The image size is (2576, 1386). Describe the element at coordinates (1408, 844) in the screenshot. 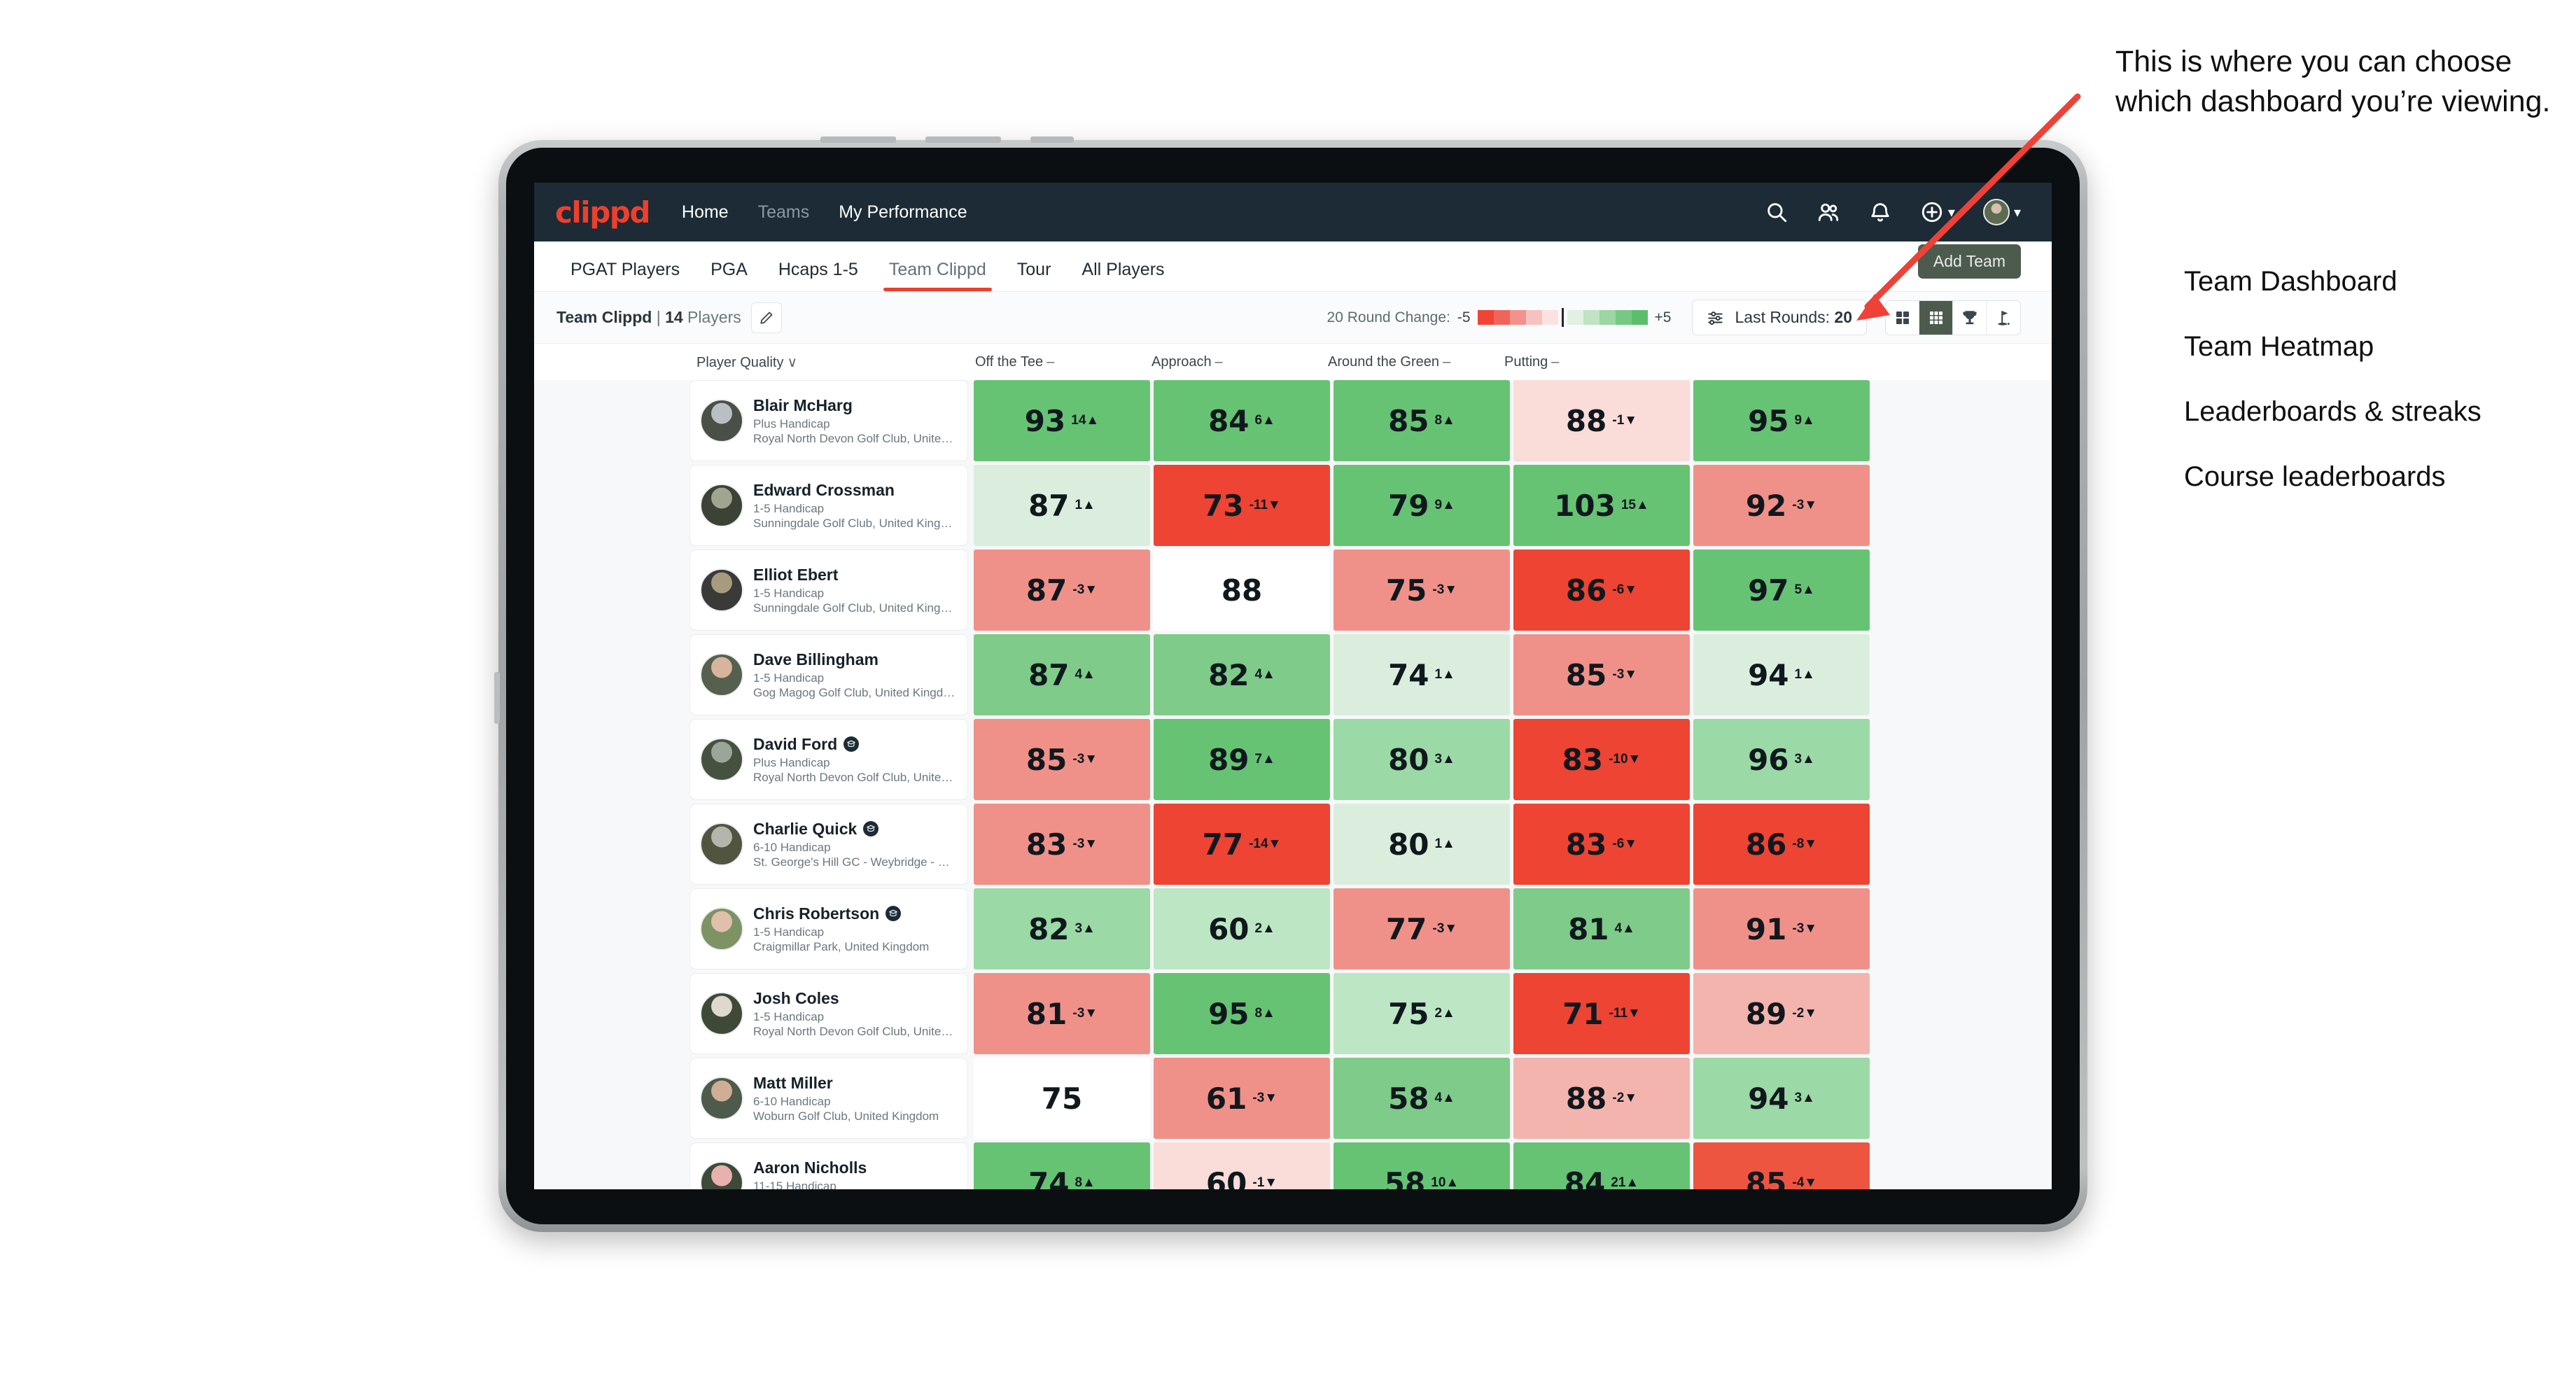

I see `metric-value: 80` at that location.